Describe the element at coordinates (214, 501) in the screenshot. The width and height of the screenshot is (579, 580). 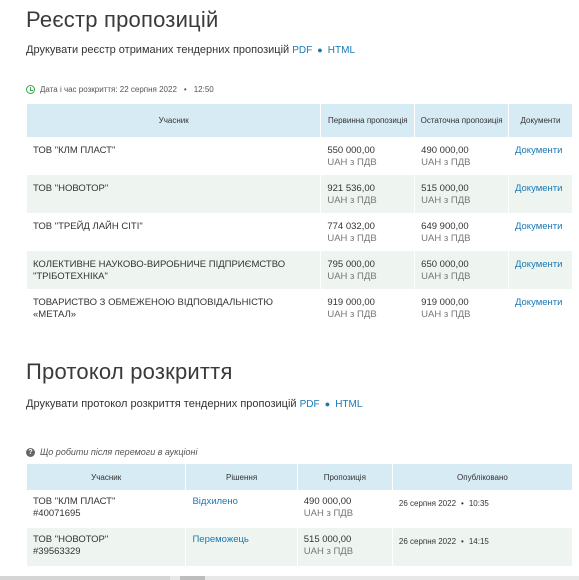
I see `decision-link: Відхилено` at that location.